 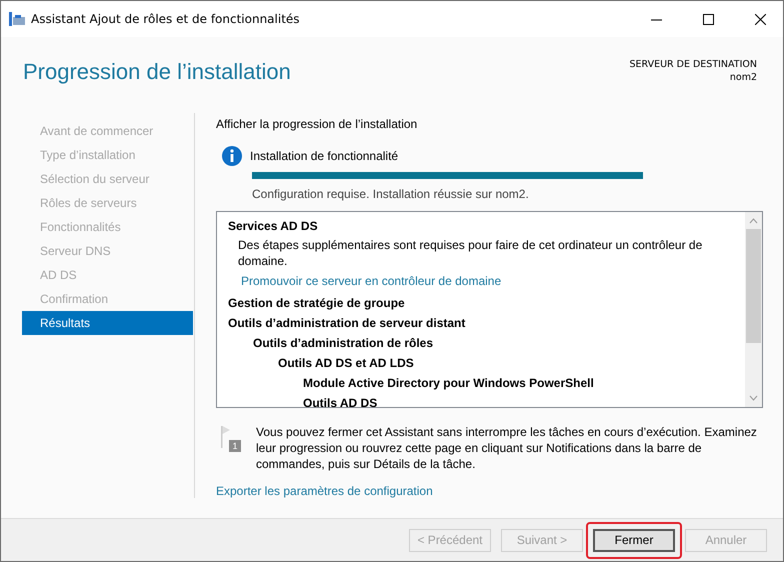 What do you see at coordinates (317, 303) in the screenshot?
I see `tree-heading: Gestion de stratégie de groupe` at bounding box center [317, 303].